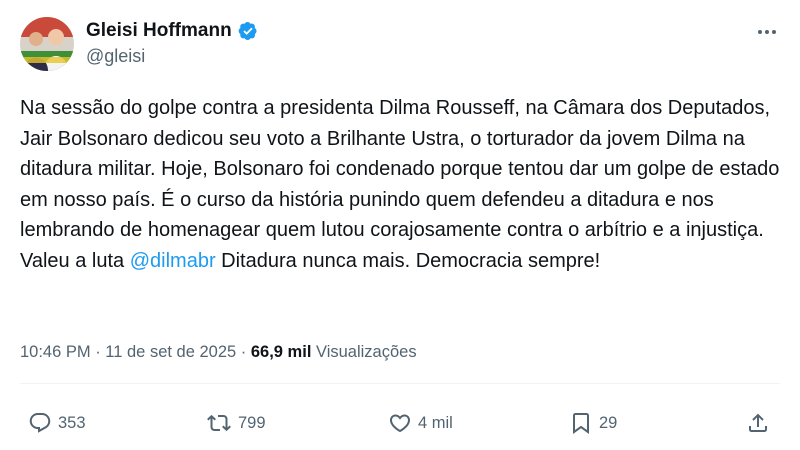 This screenshot has height=450, width=800. Describe the element at coordinates (55, 352) in the screenshot. I see `tweet-time: 10:46 PM` at that location.